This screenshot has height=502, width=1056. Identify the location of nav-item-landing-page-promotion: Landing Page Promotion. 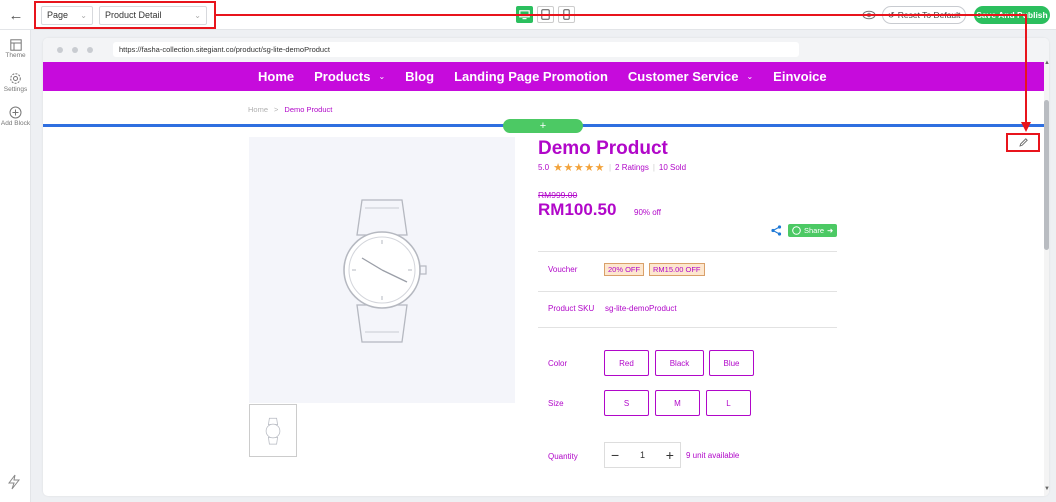
(531, 76).